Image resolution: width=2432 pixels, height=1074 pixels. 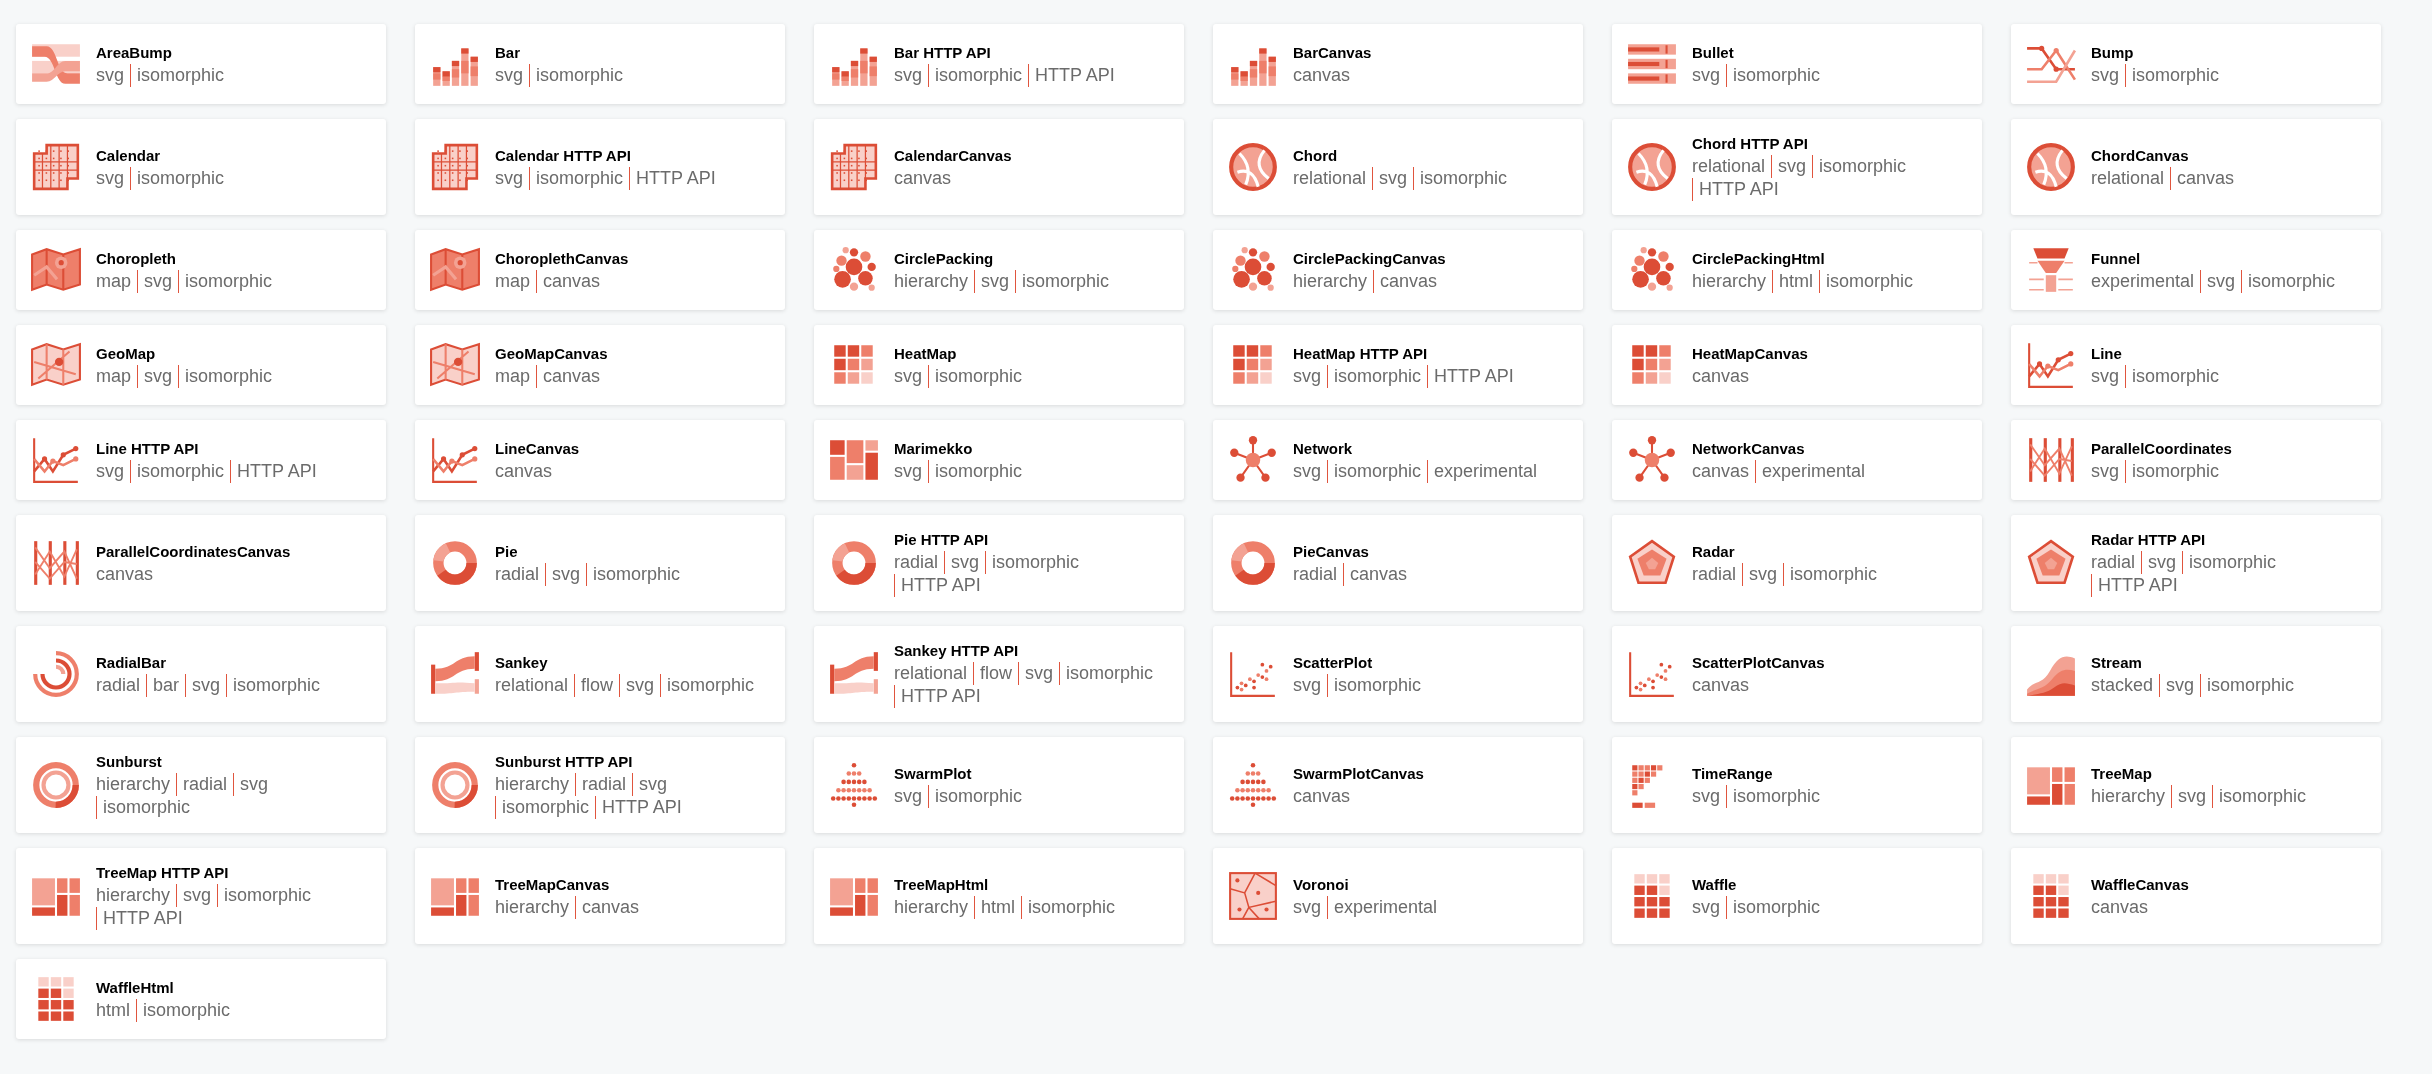 I want to click on chart-card: ScatterPlotCanvas canvas, so click(x=1797, y=674).